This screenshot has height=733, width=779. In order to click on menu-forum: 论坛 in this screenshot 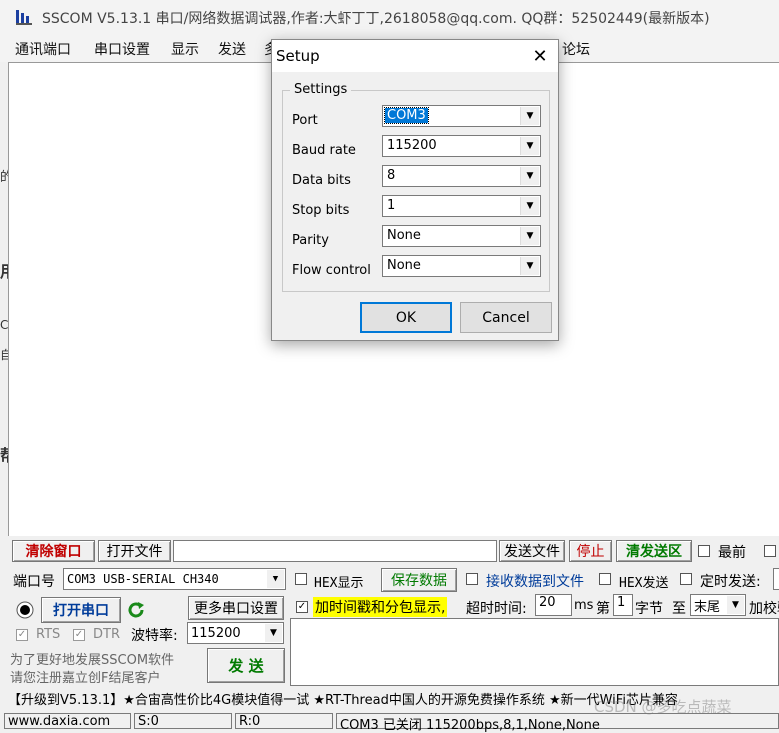, I will do `click(576, 49)`.